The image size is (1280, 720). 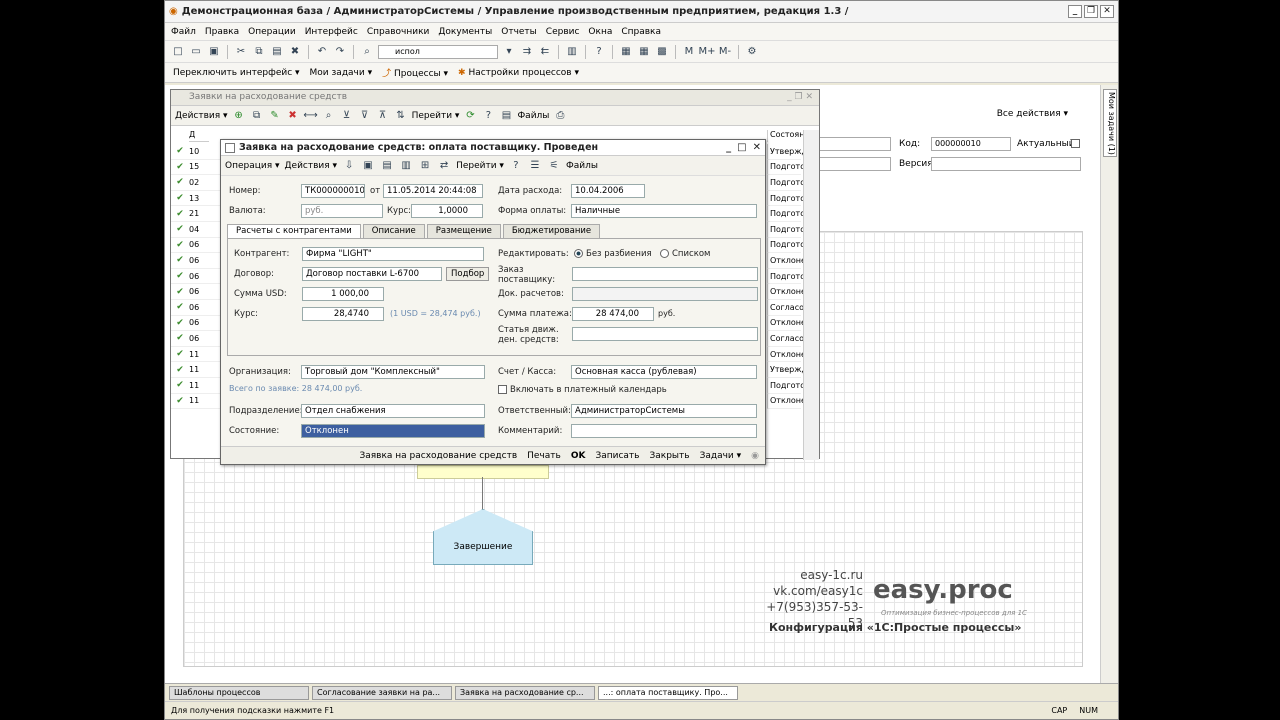 I want to click on code-field: 000000010, so click(x=971, y=144).